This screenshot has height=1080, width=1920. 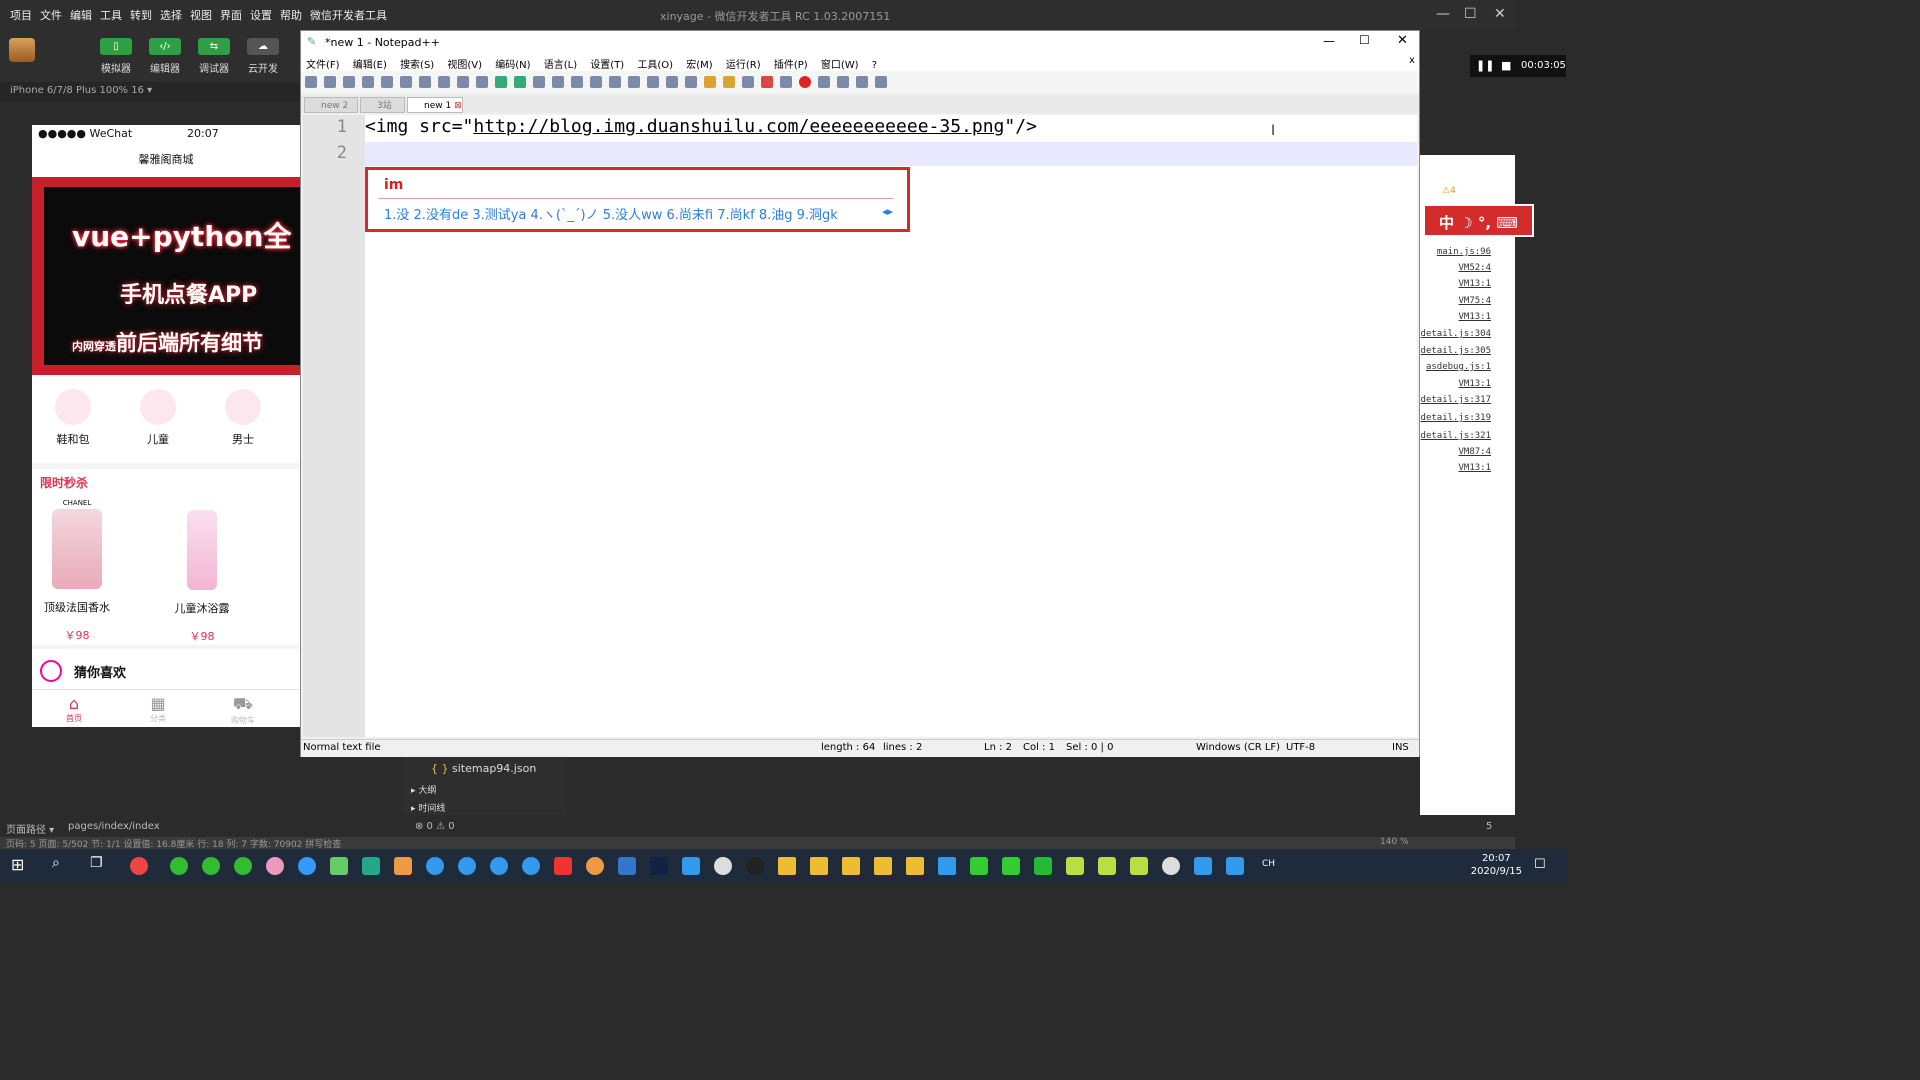 I want to click on undo-icon, so click(x=501, y=82).